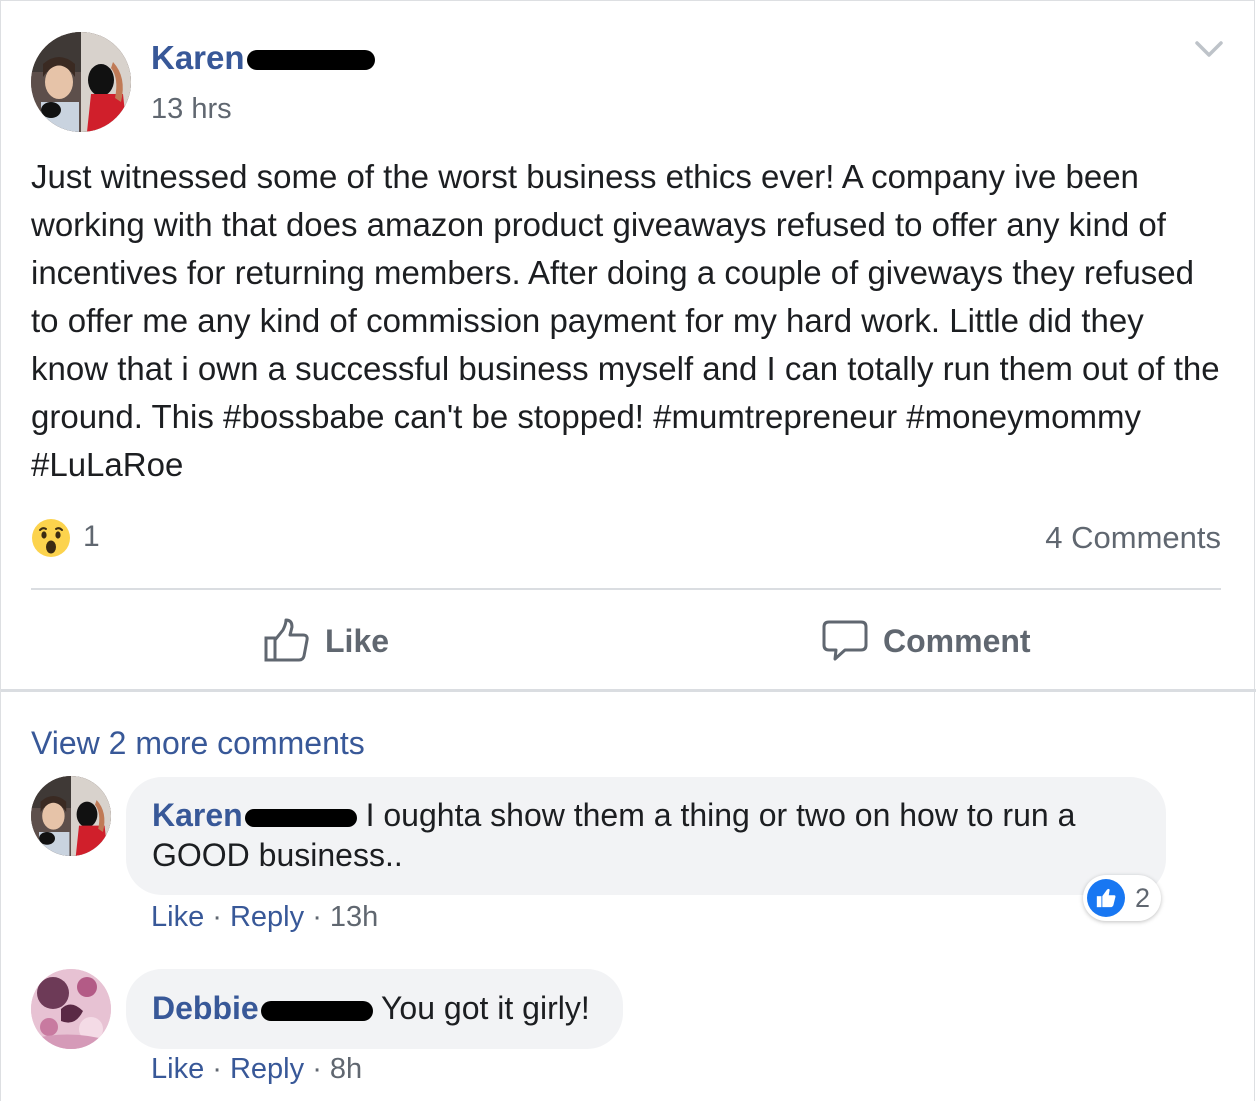 Image resolution: width=1257 pixels, height=1101 pixels. I want to click on speech-bubble-icon, so click(845, 640).